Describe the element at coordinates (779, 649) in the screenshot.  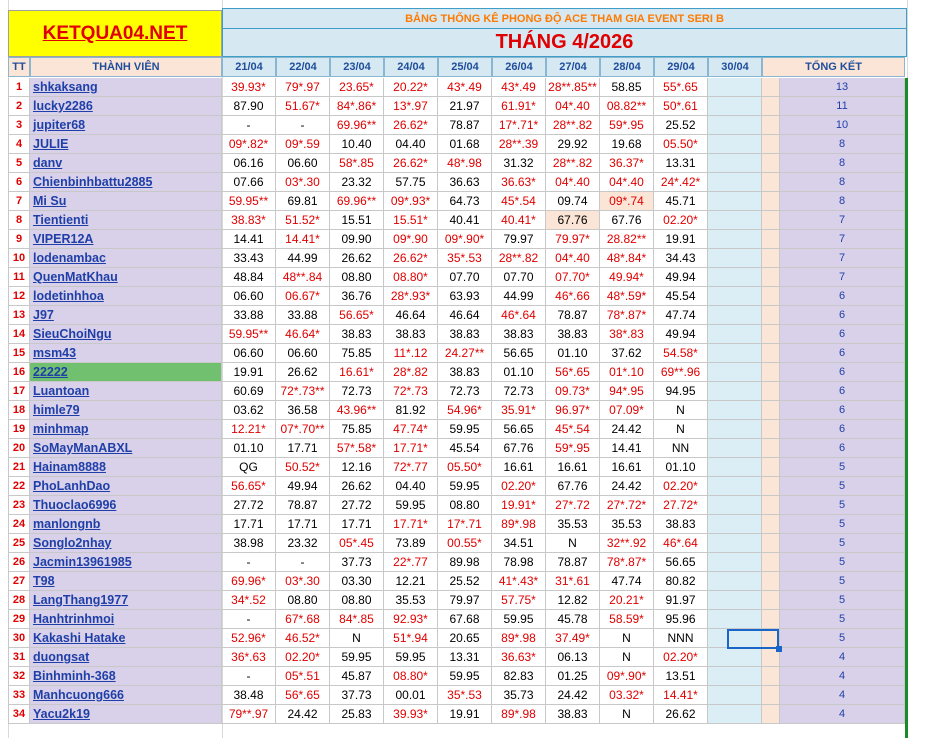
I see `fill-handle` at that location.